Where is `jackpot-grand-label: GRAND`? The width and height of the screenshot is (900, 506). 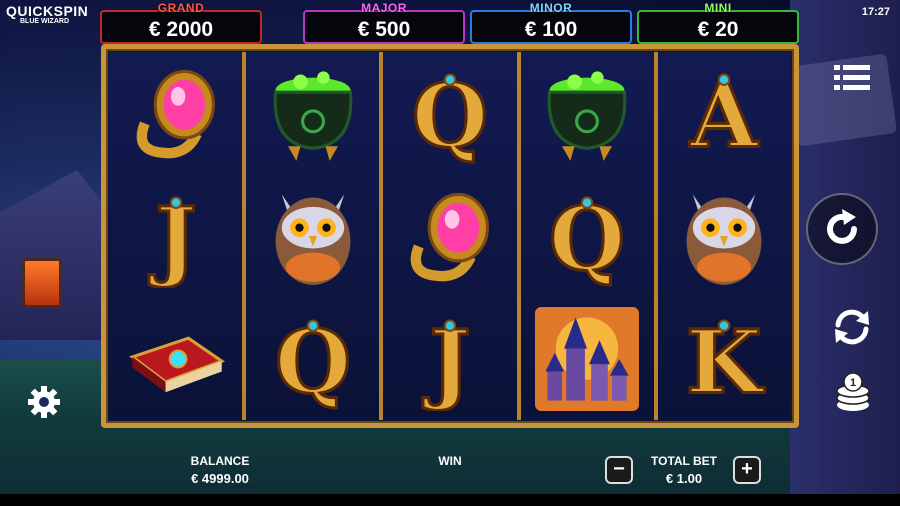
jackpot-grand-label: GRAND is located at coordinates (181, 8).